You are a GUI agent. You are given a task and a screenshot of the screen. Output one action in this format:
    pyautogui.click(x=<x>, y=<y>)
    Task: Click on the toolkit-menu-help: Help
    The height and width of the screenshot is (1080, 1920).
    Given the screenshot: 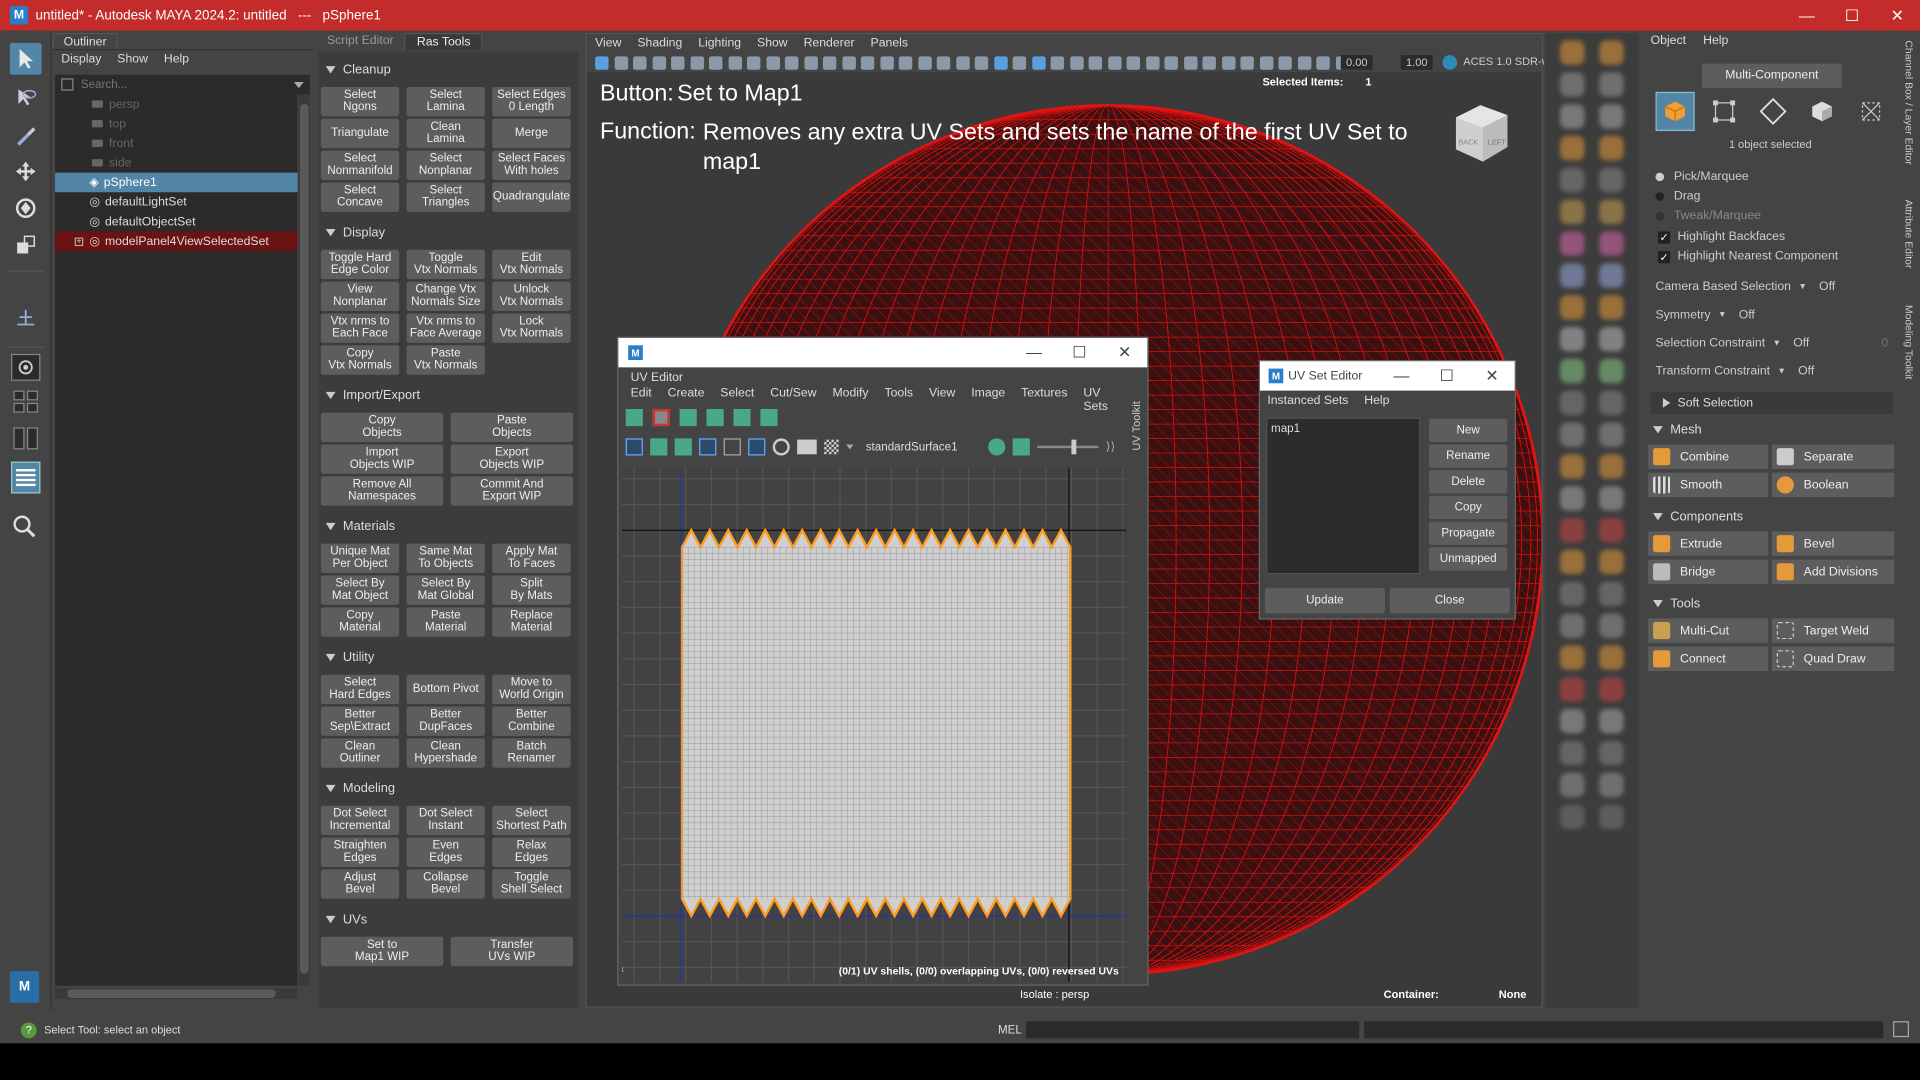 What is the action you would take?
    pyautogui.click(x=1715, y=40)
    